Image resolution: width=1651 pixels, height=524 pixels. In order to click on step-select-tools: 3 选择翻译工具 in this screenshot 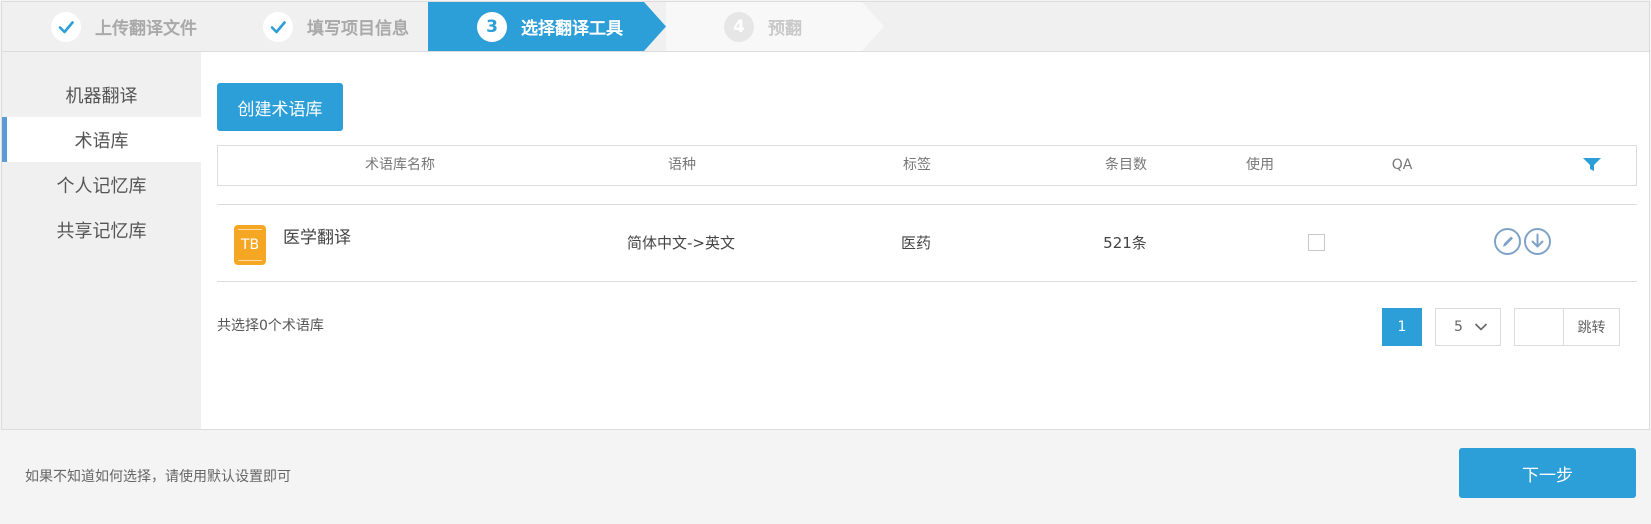, I will do `click(547, 26)`.